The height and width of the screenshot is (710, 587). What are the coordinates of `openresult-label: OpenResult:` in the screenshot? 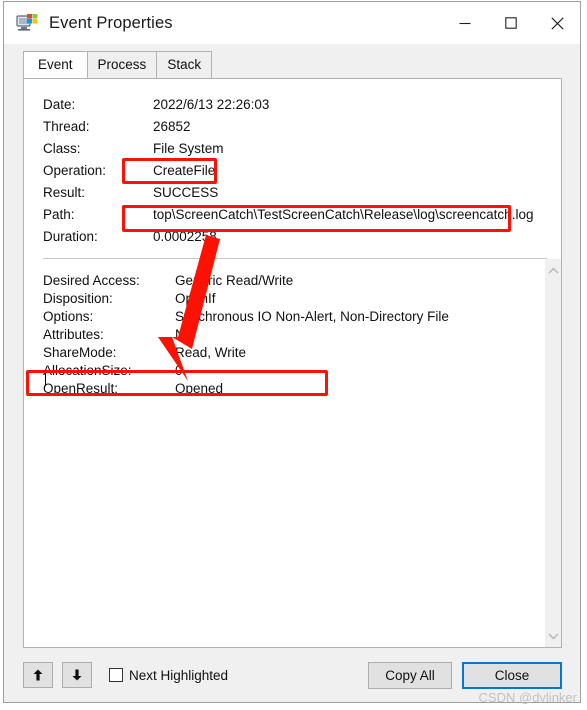 It's located at (81, 388).